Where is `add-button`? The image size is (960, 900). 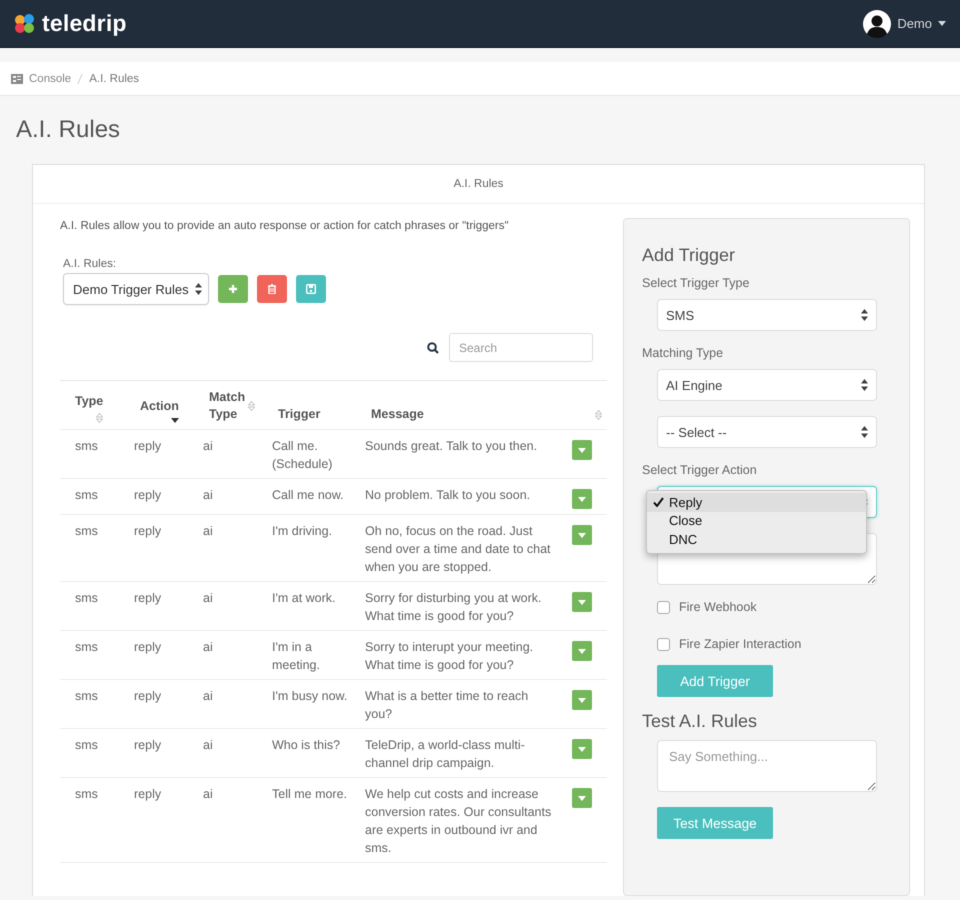
add-button is located at coordinates (233, 289).